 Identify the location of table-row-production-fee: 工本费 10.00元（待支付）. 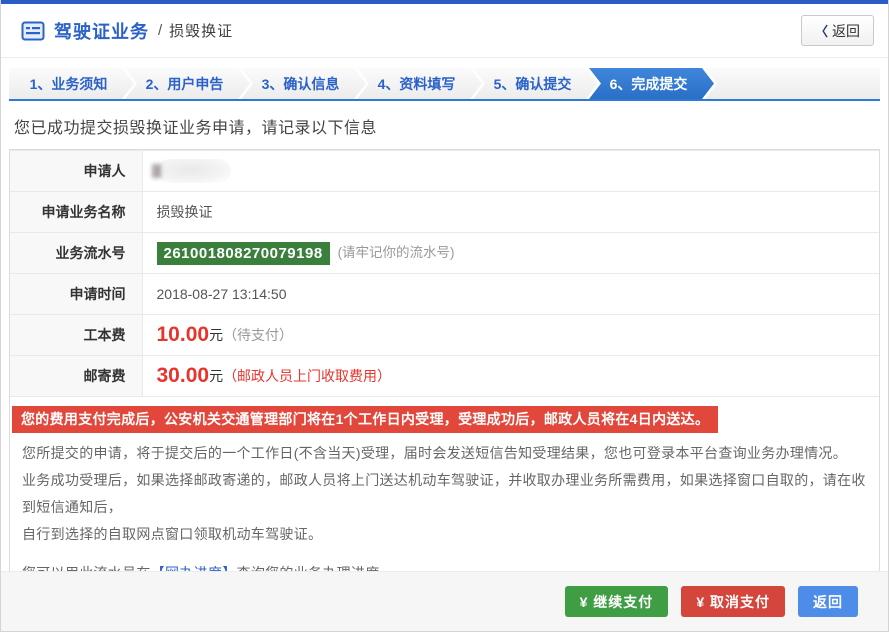
(444, 335).